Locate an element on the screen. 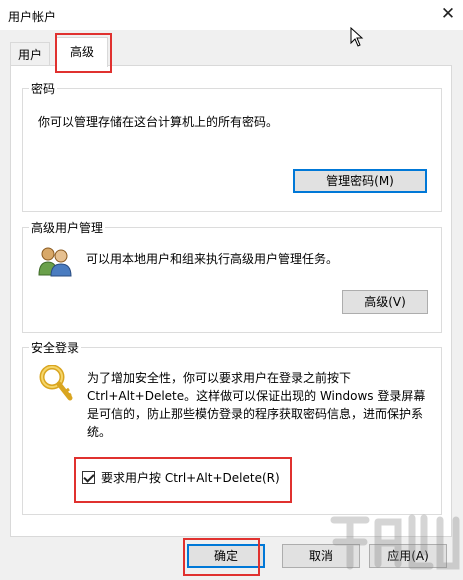 The height and width of the screenshot is (580, 463). window-title: 用户帐户 is located at coordinates (32, 17).